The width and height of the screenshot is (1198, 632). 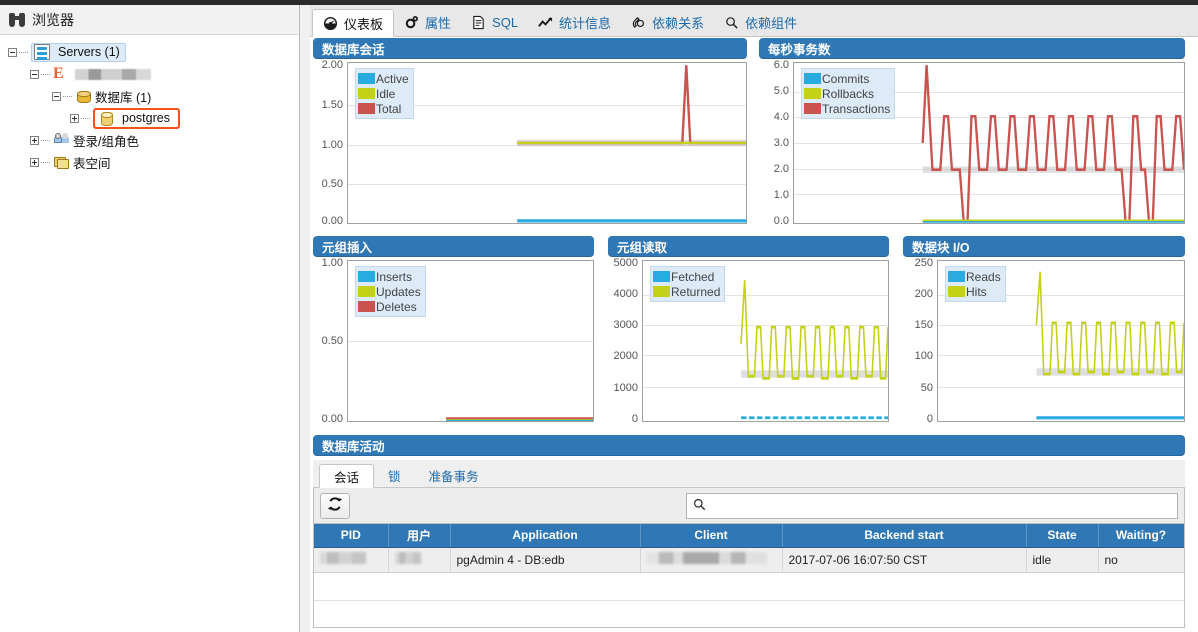 What do you see at coordinates (625, 355) in the screenshot?
I see `y-tick: 2000` at bounding box center [625, 355].